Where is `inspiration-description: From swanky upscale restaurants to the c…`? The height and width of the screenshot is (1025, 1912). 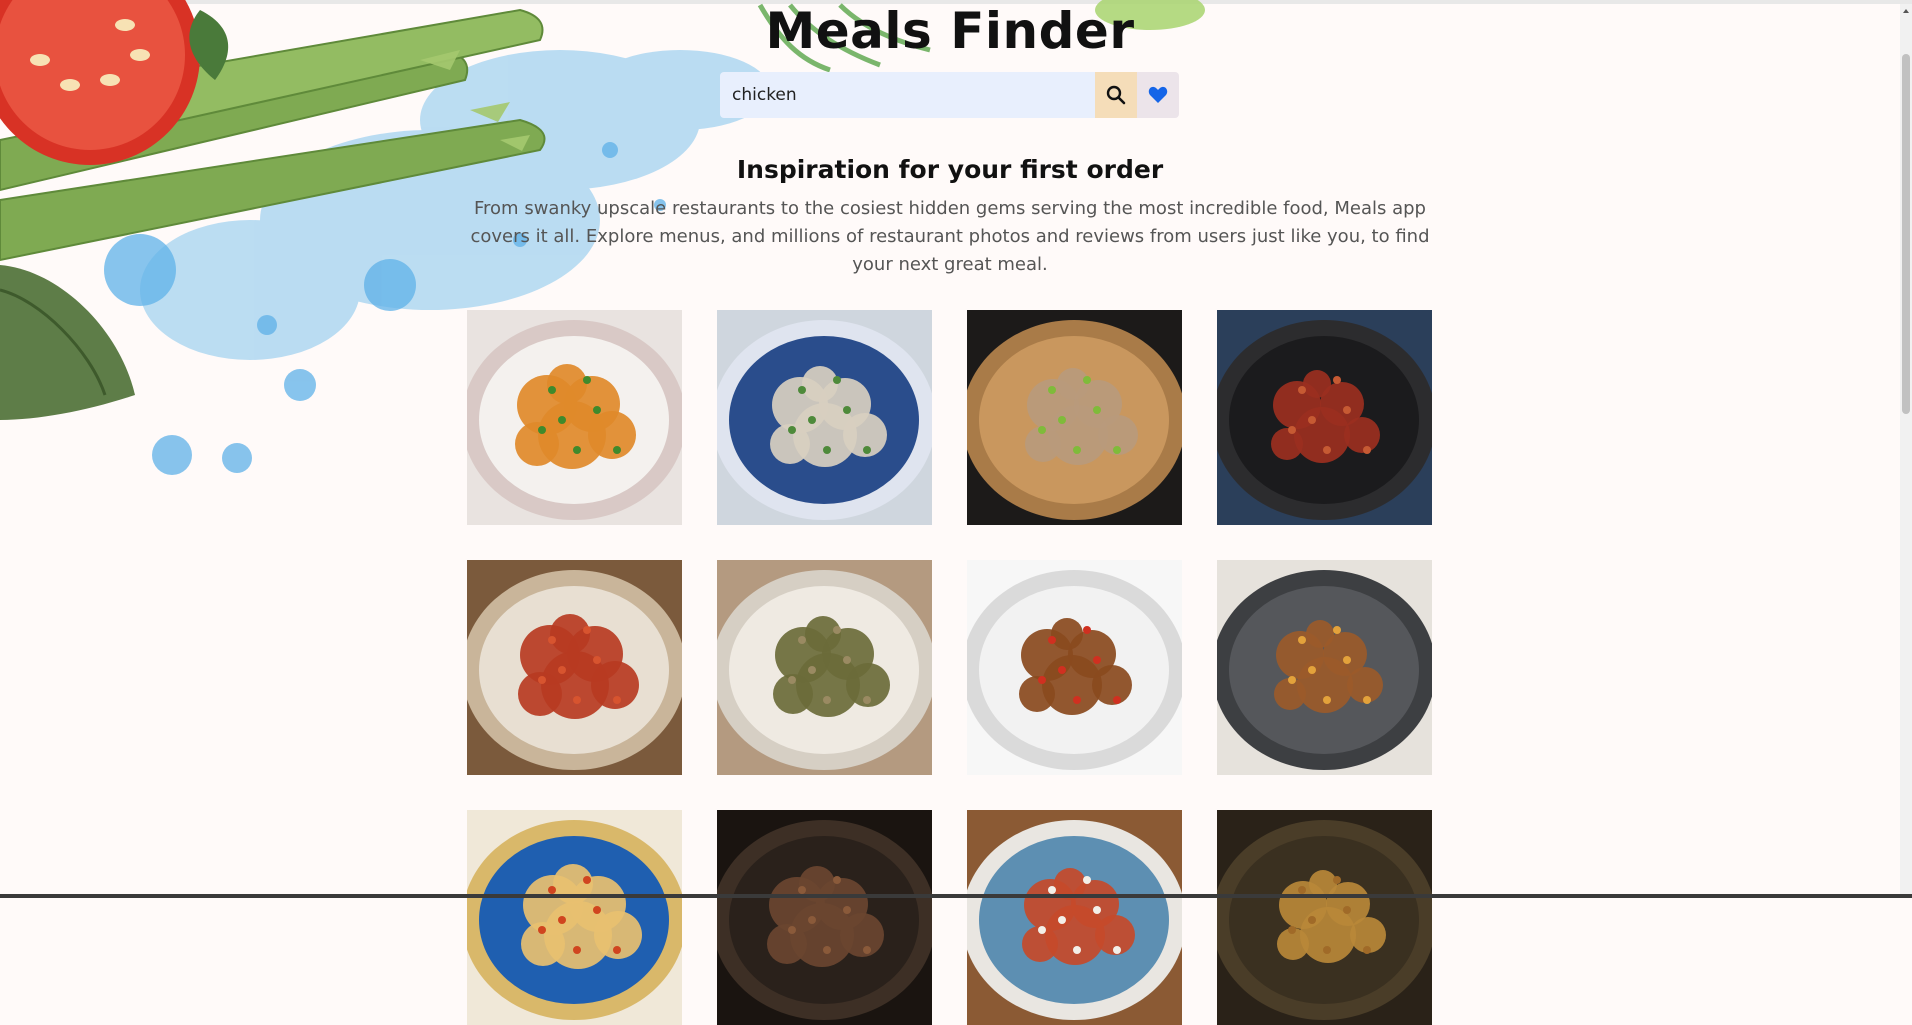 inspiration-description: From swanky upscale restaurants to the c… is located at coordinates (950, 236).